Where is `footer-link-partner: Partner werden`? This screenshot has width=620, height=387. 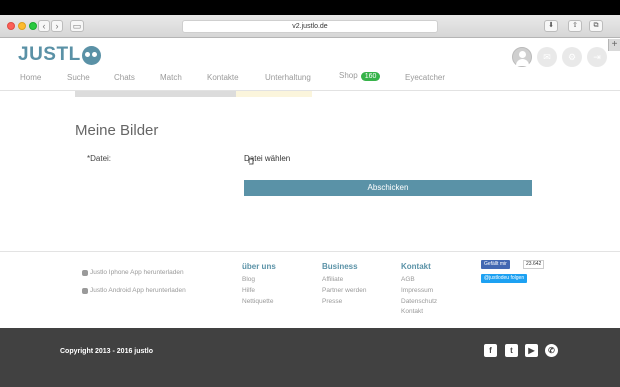 footer-link-partner: Partner werden is located at coordinates (344, 291).